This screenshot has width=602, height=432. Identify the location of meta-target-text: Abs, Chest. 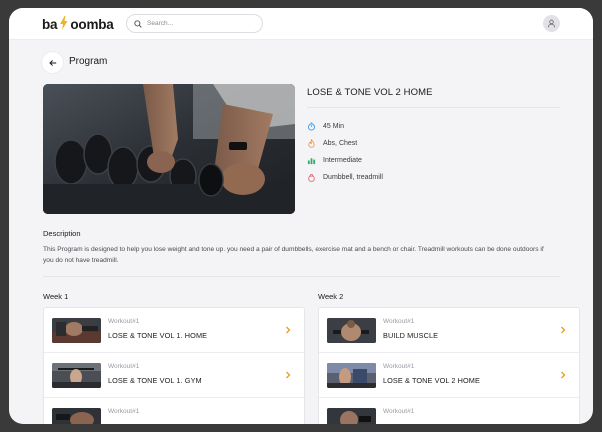
(340, 143).